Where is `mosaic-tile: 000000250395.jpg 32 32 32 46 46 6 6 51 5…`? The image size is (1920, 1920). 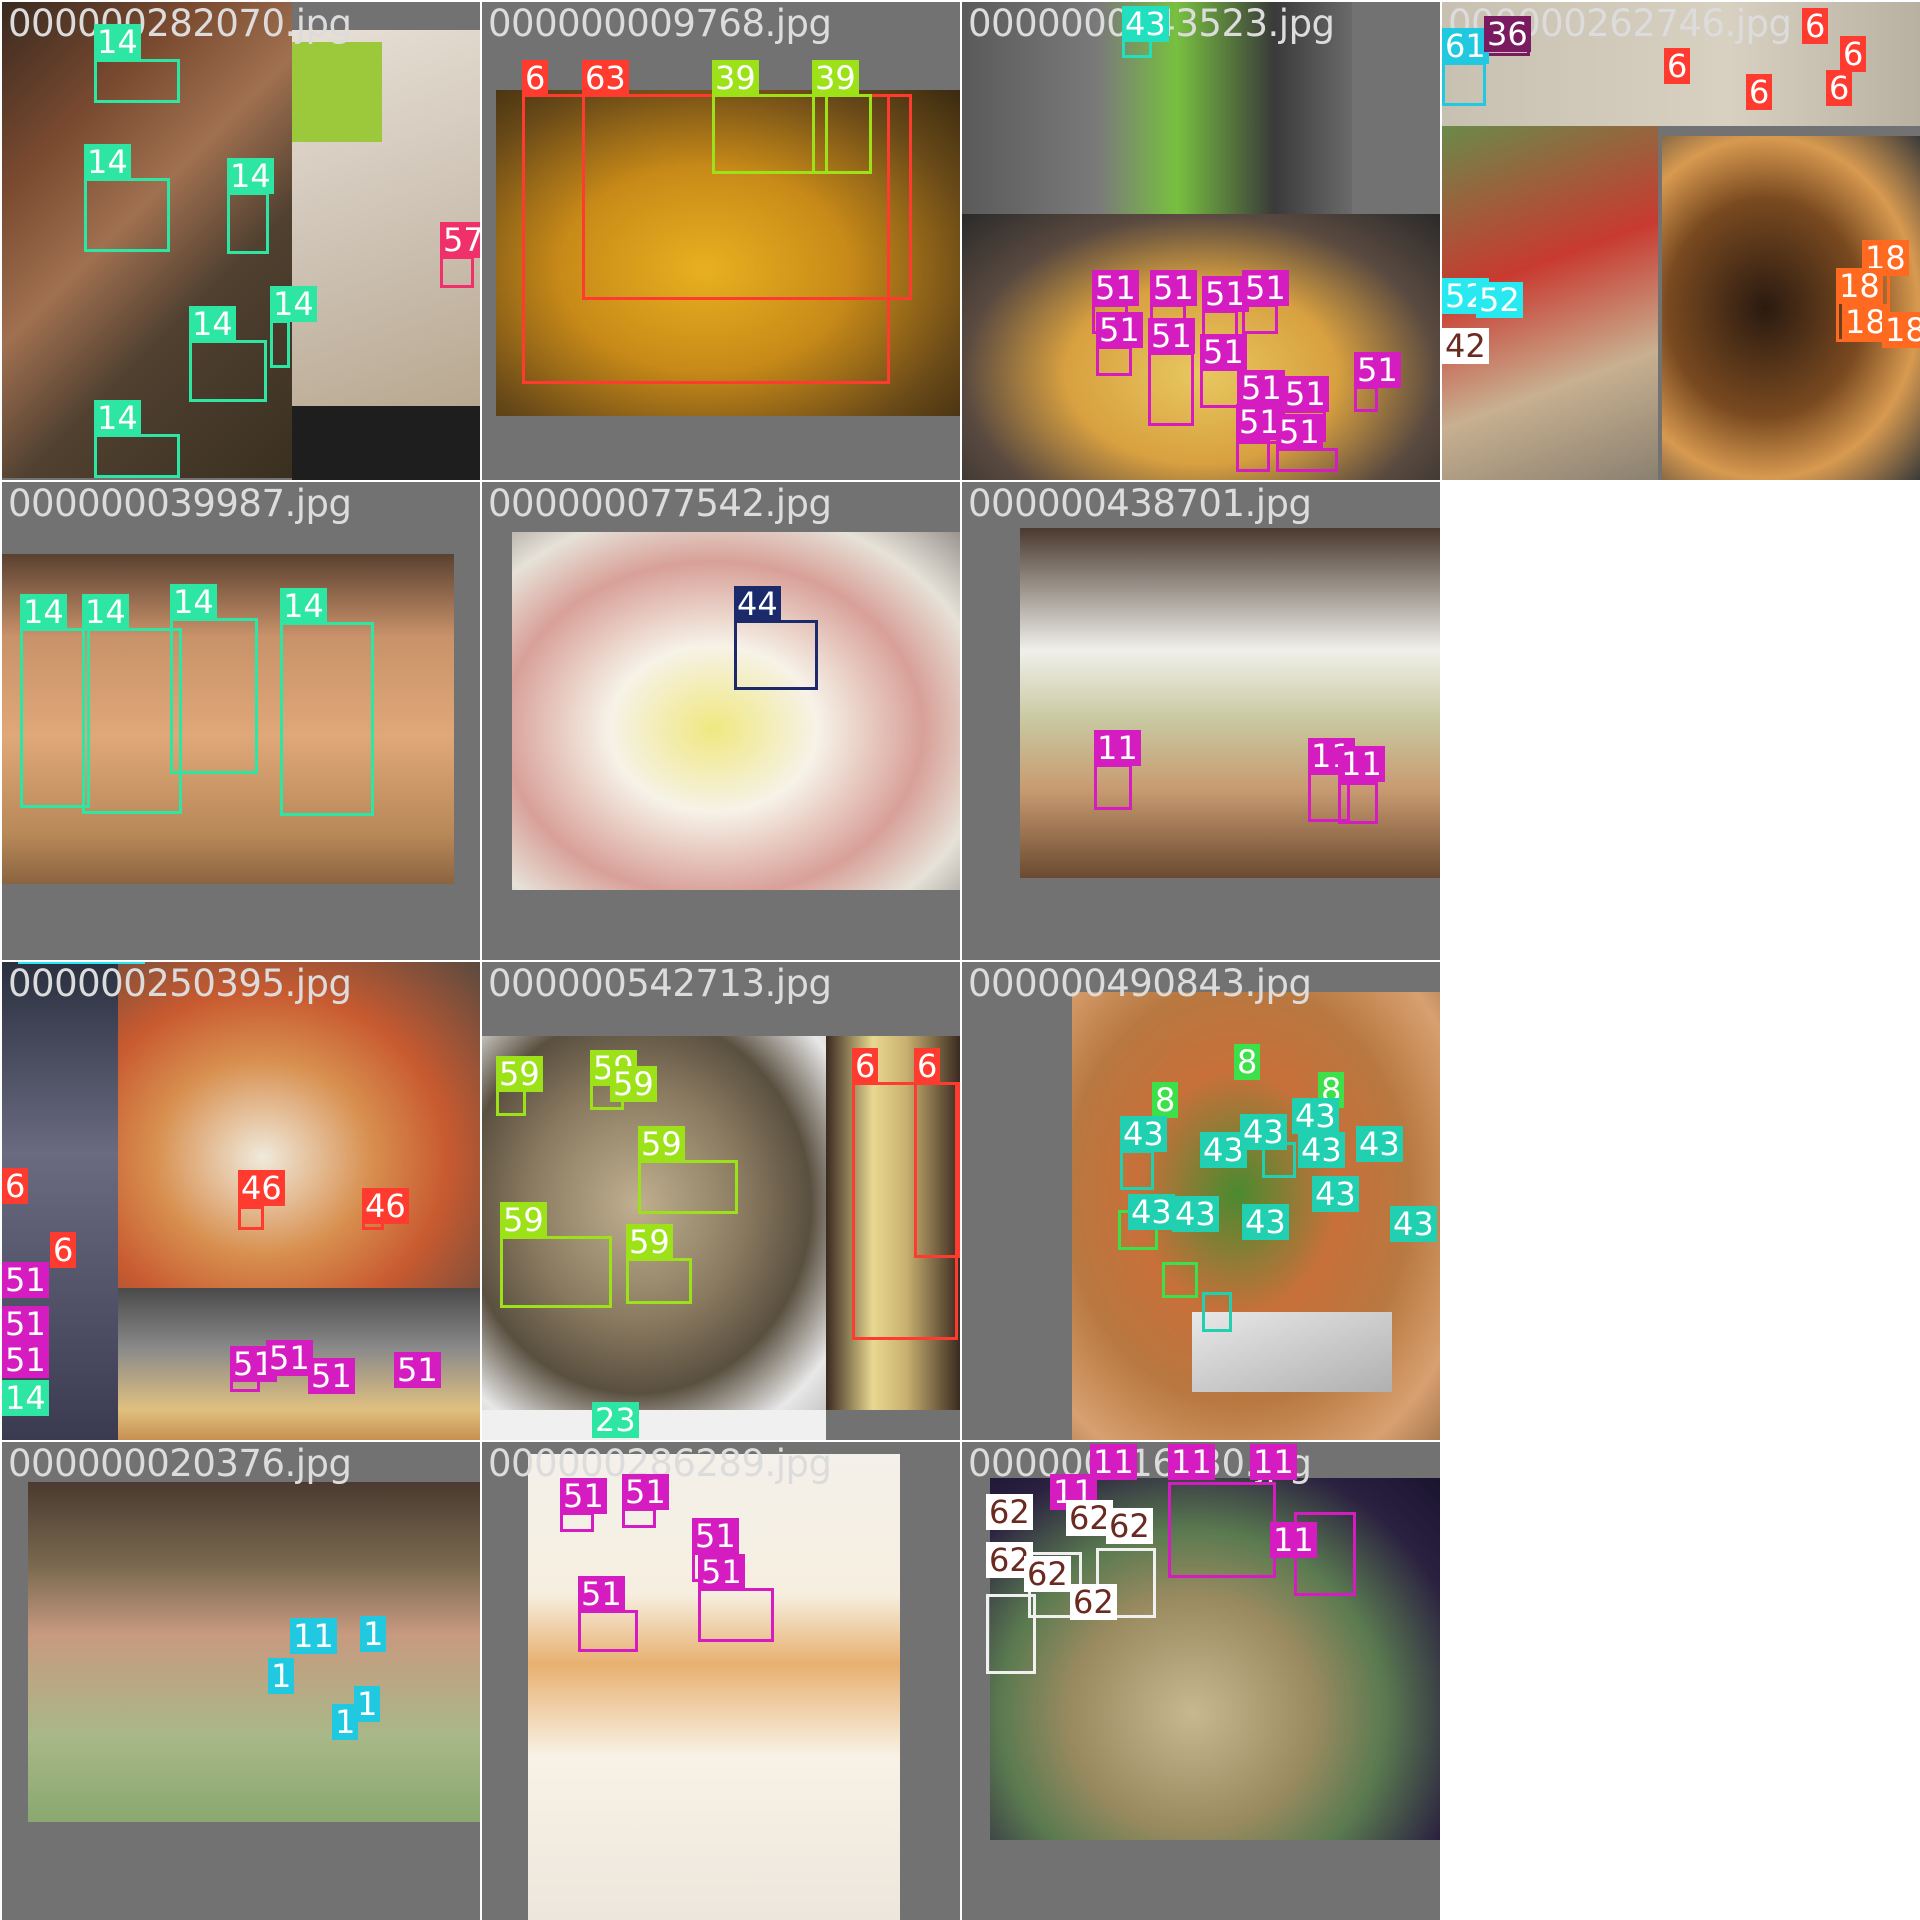
mosaic-tile: 000000250395.jpg 32 32 32 46 46 6 6 51 5… is located at coordinates (241, 1201).